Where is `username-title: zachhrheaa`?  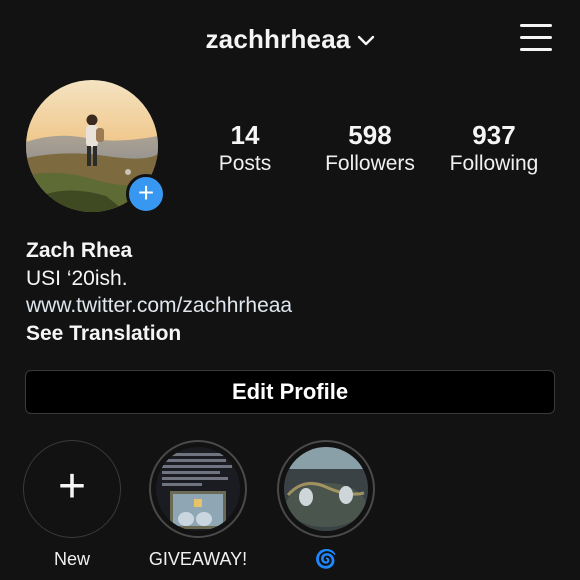
username-title: zachhrheaa is located at coordinates (278, 39).